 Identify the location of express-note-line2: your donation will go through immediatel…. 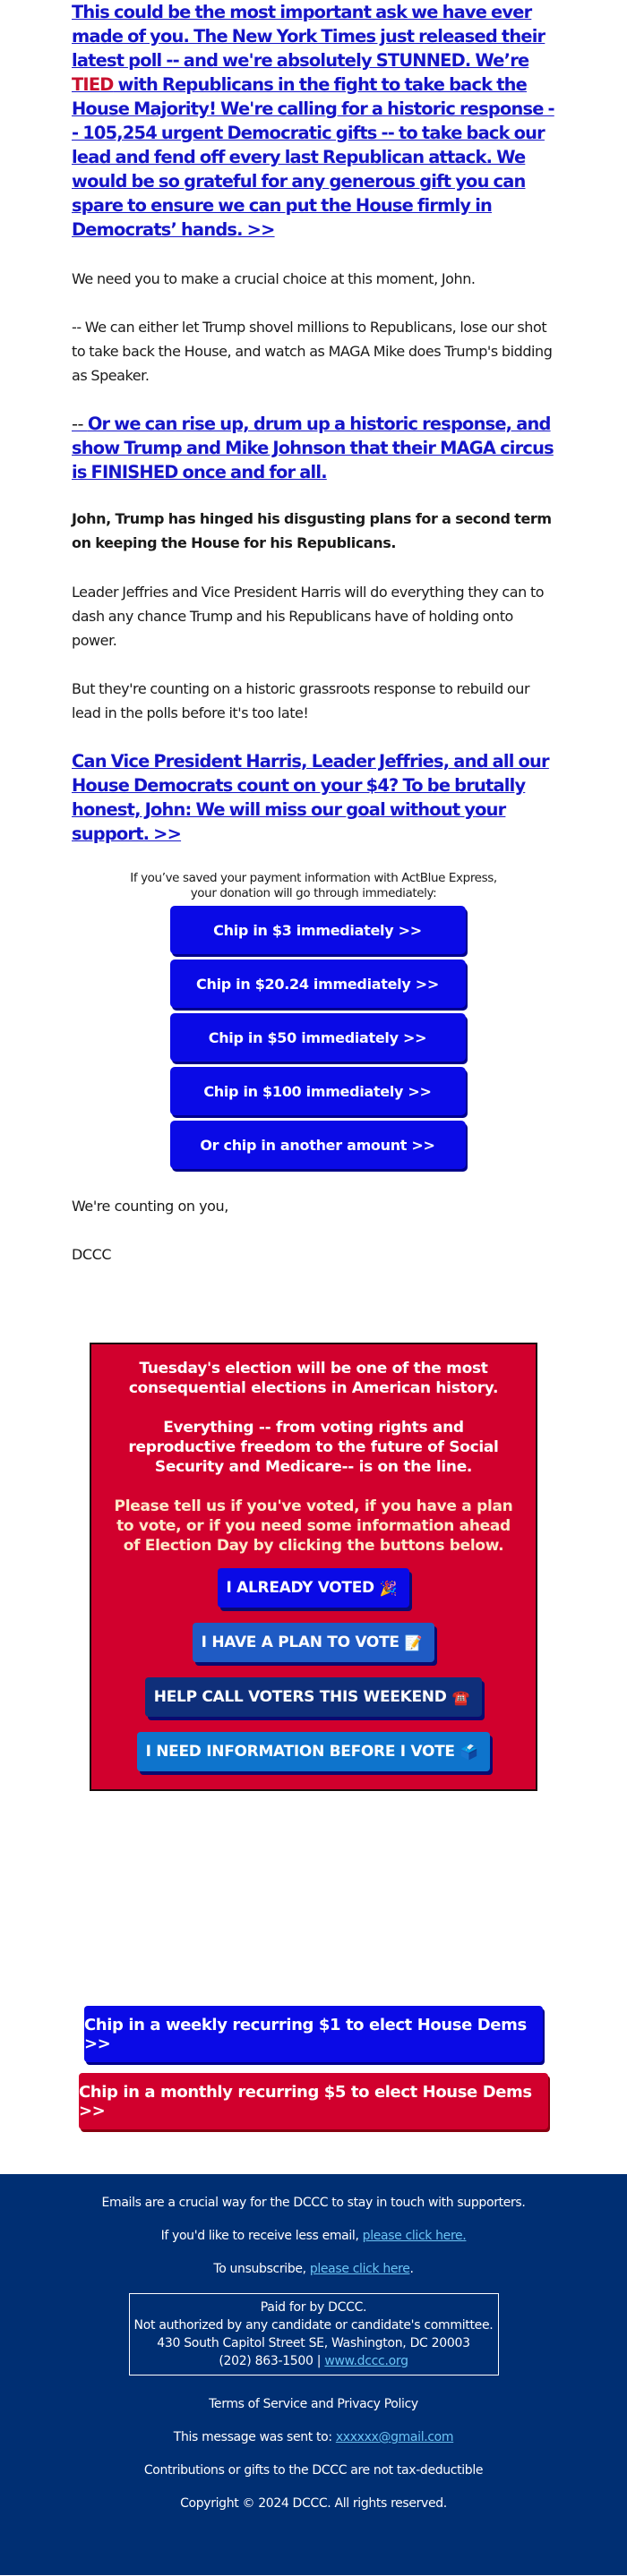
(313, 893).